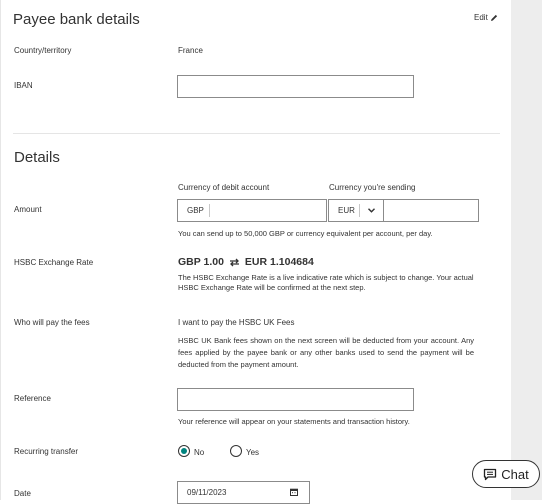 Image resolution: width=542 pixels, height=504 pixels. I want to click on date-input: 09/11/2023, so click(243, 492).